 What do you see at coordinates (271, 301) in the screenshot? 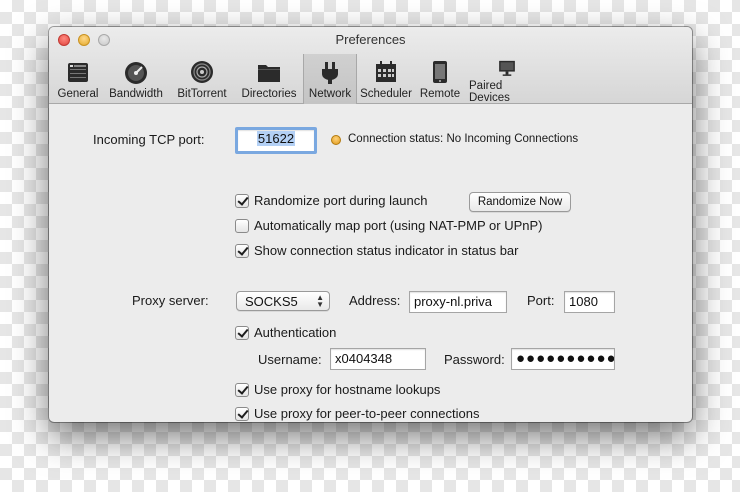
I see `proxy-type-value: SOCKS5` at bounding box center [271, 301].